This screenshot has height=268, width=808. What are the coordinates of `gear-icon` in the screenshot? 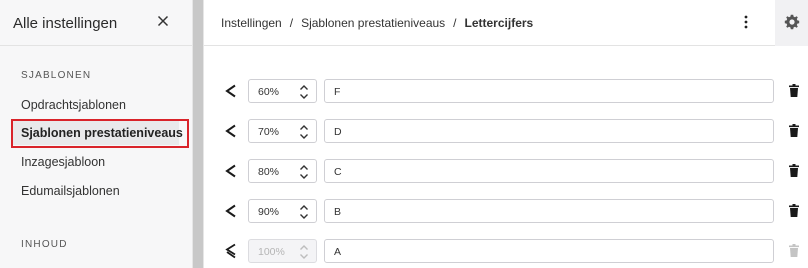 It's located at (792, 22).